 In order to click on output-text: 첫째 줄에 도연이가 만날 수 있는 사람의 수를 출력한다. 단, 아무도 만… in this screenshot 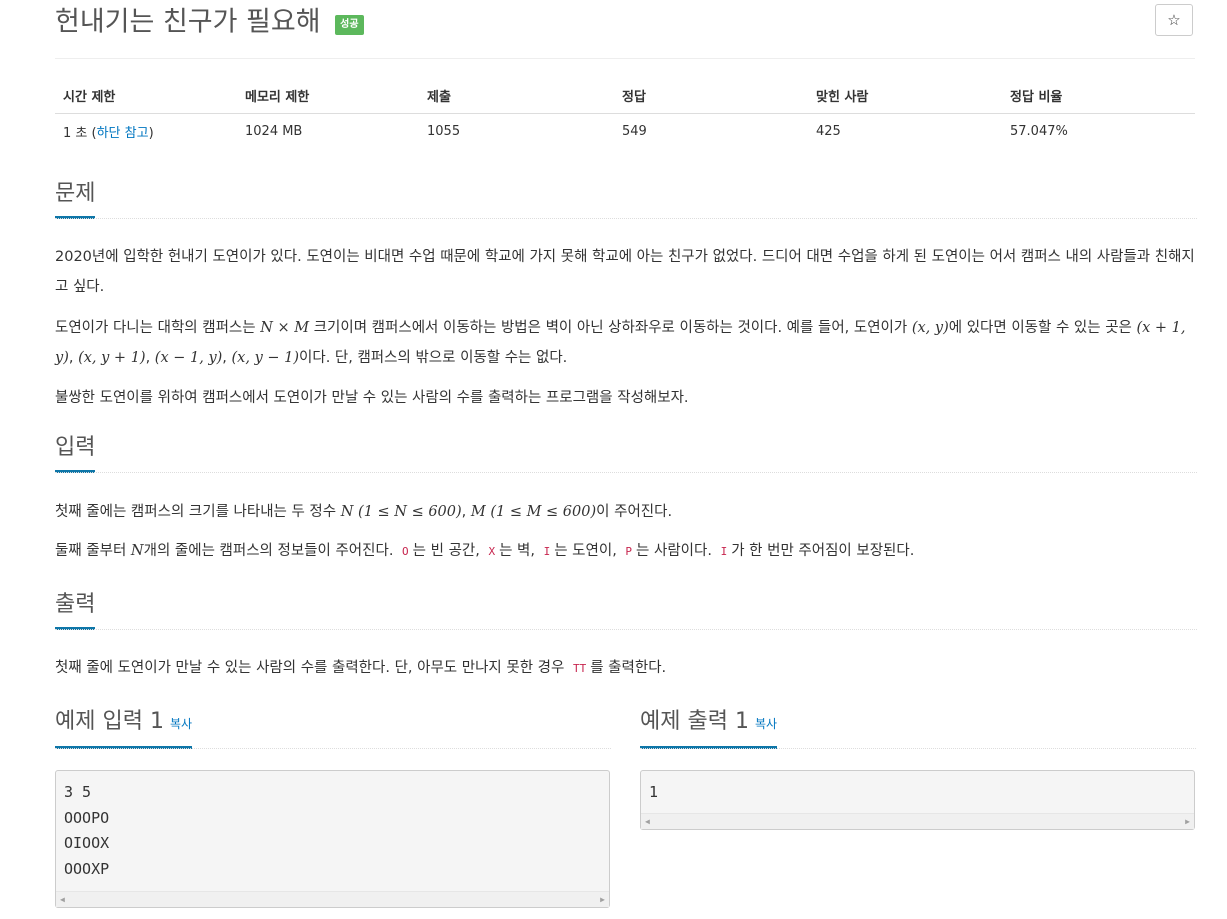, I will do `click(312, 668)`.